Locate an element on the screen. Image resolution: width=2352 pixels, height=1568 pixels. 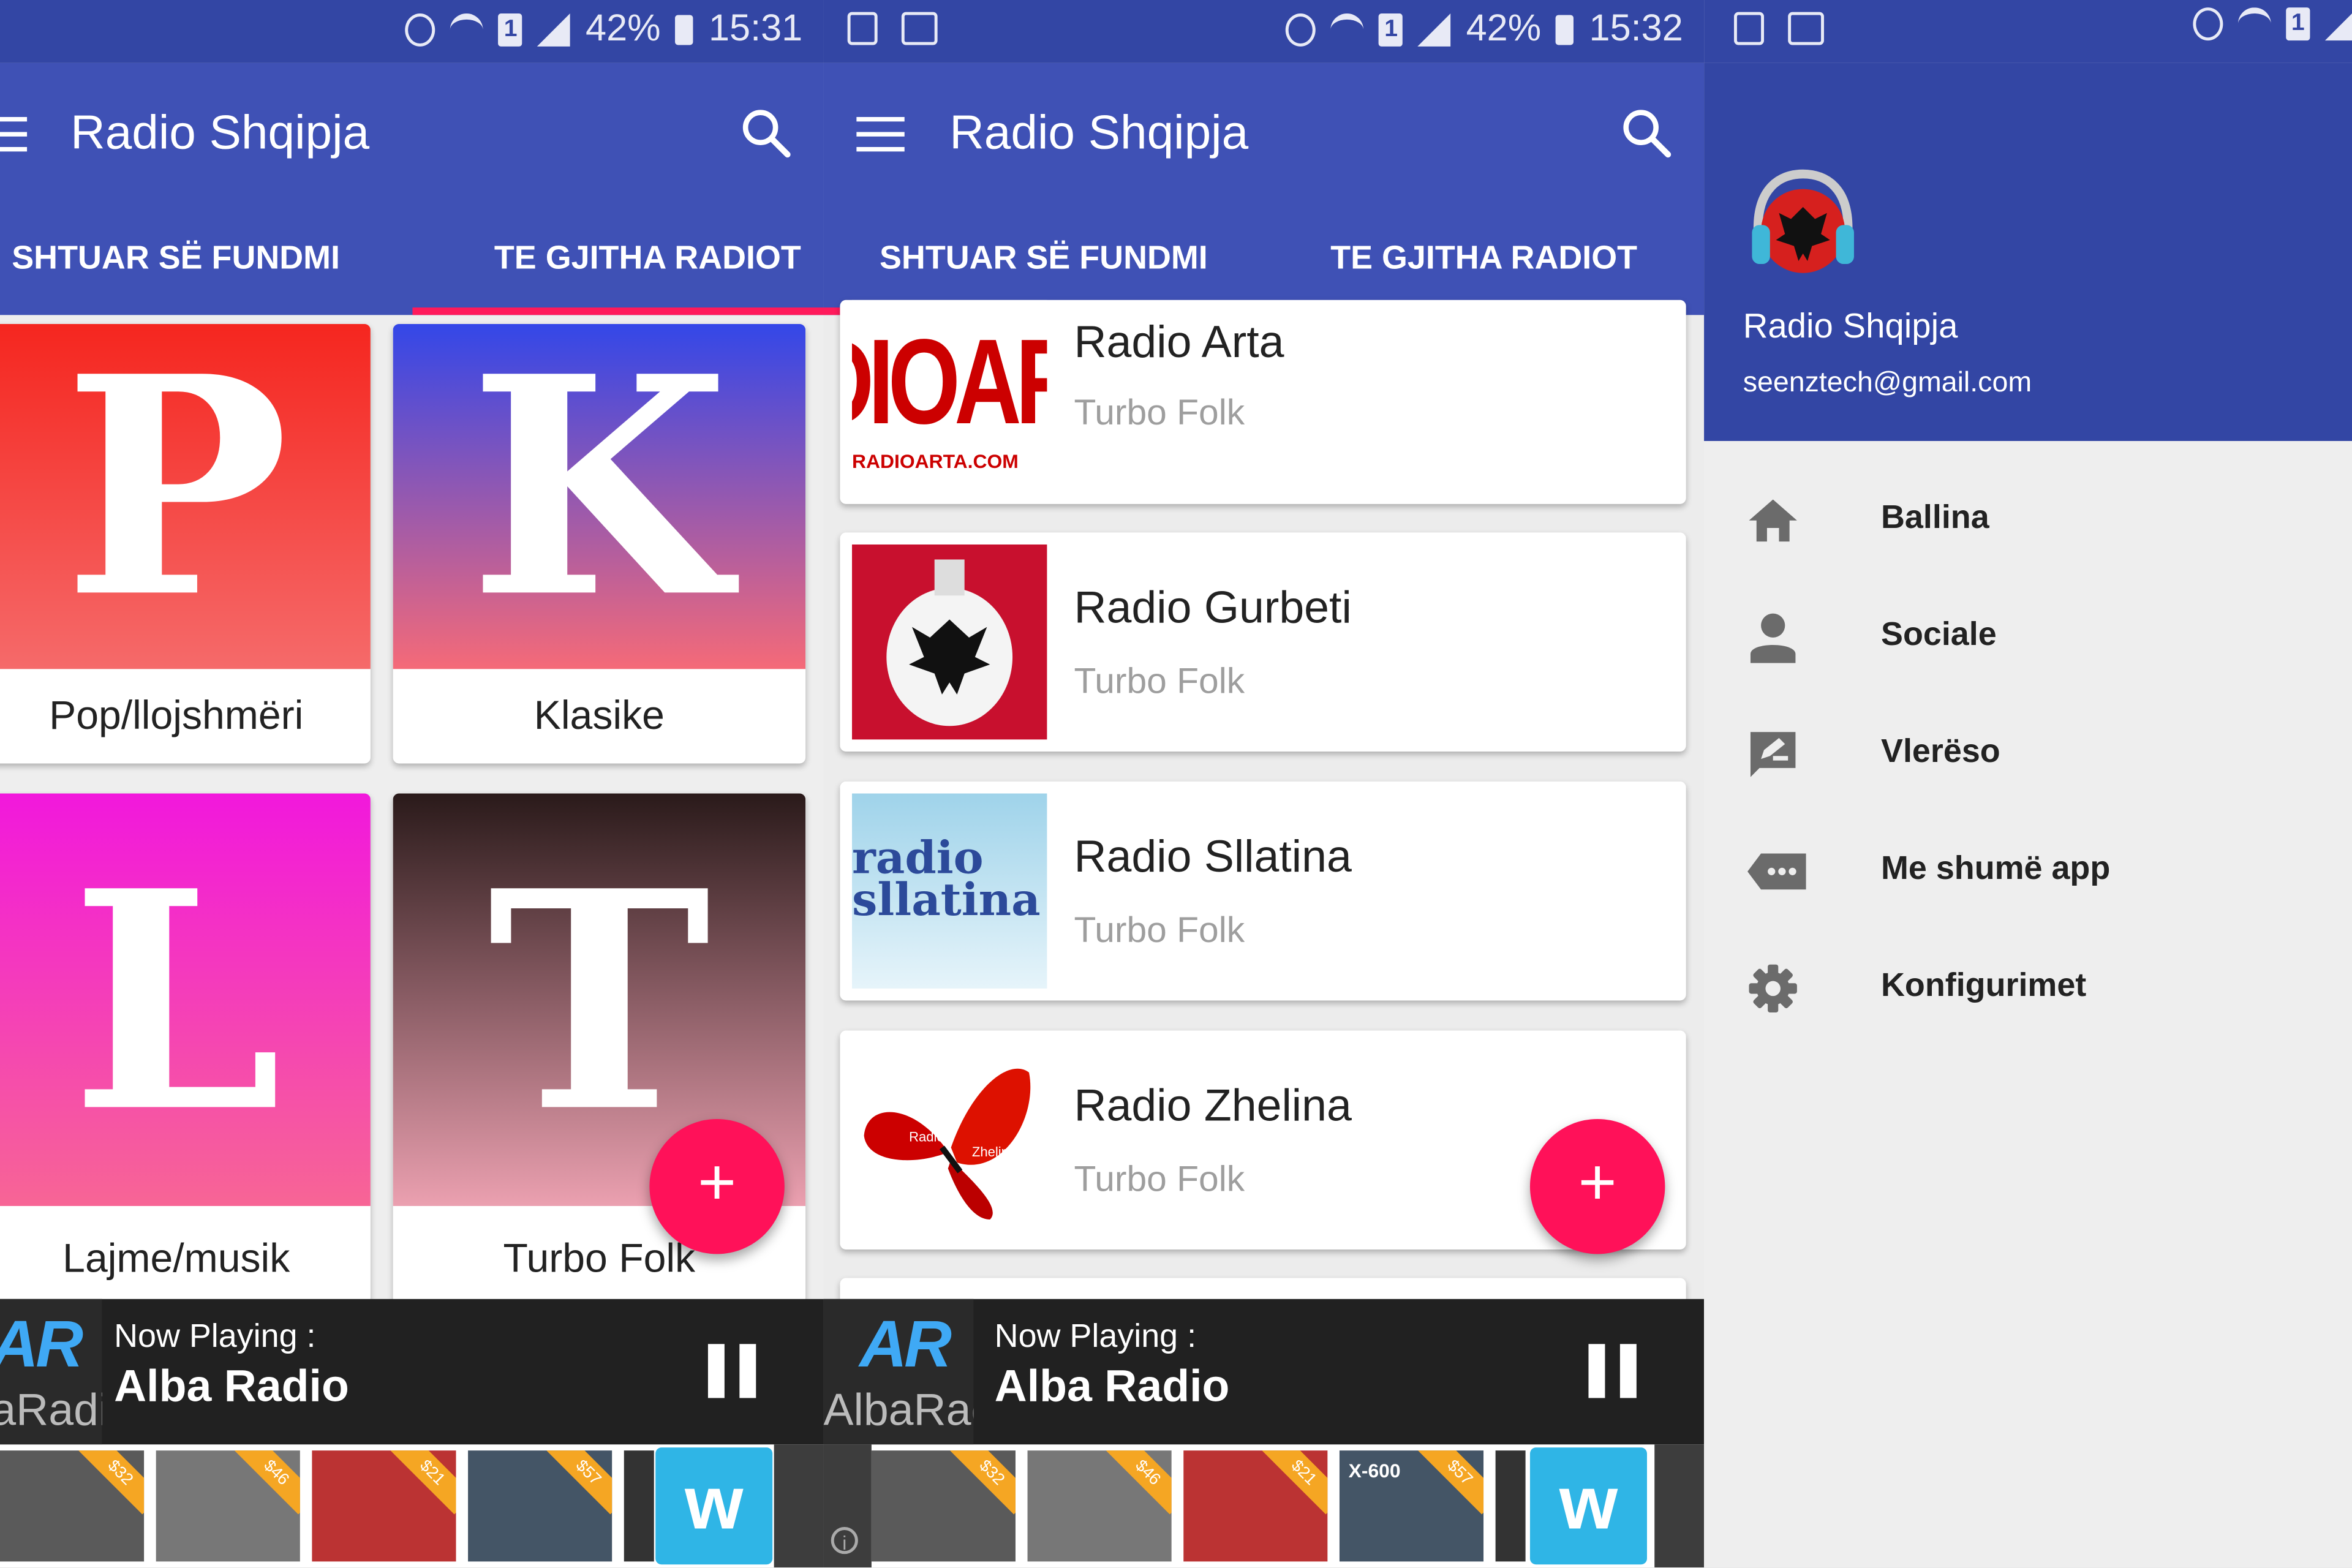
ad-product-image: $57 is located at coordinates (540, 1506).